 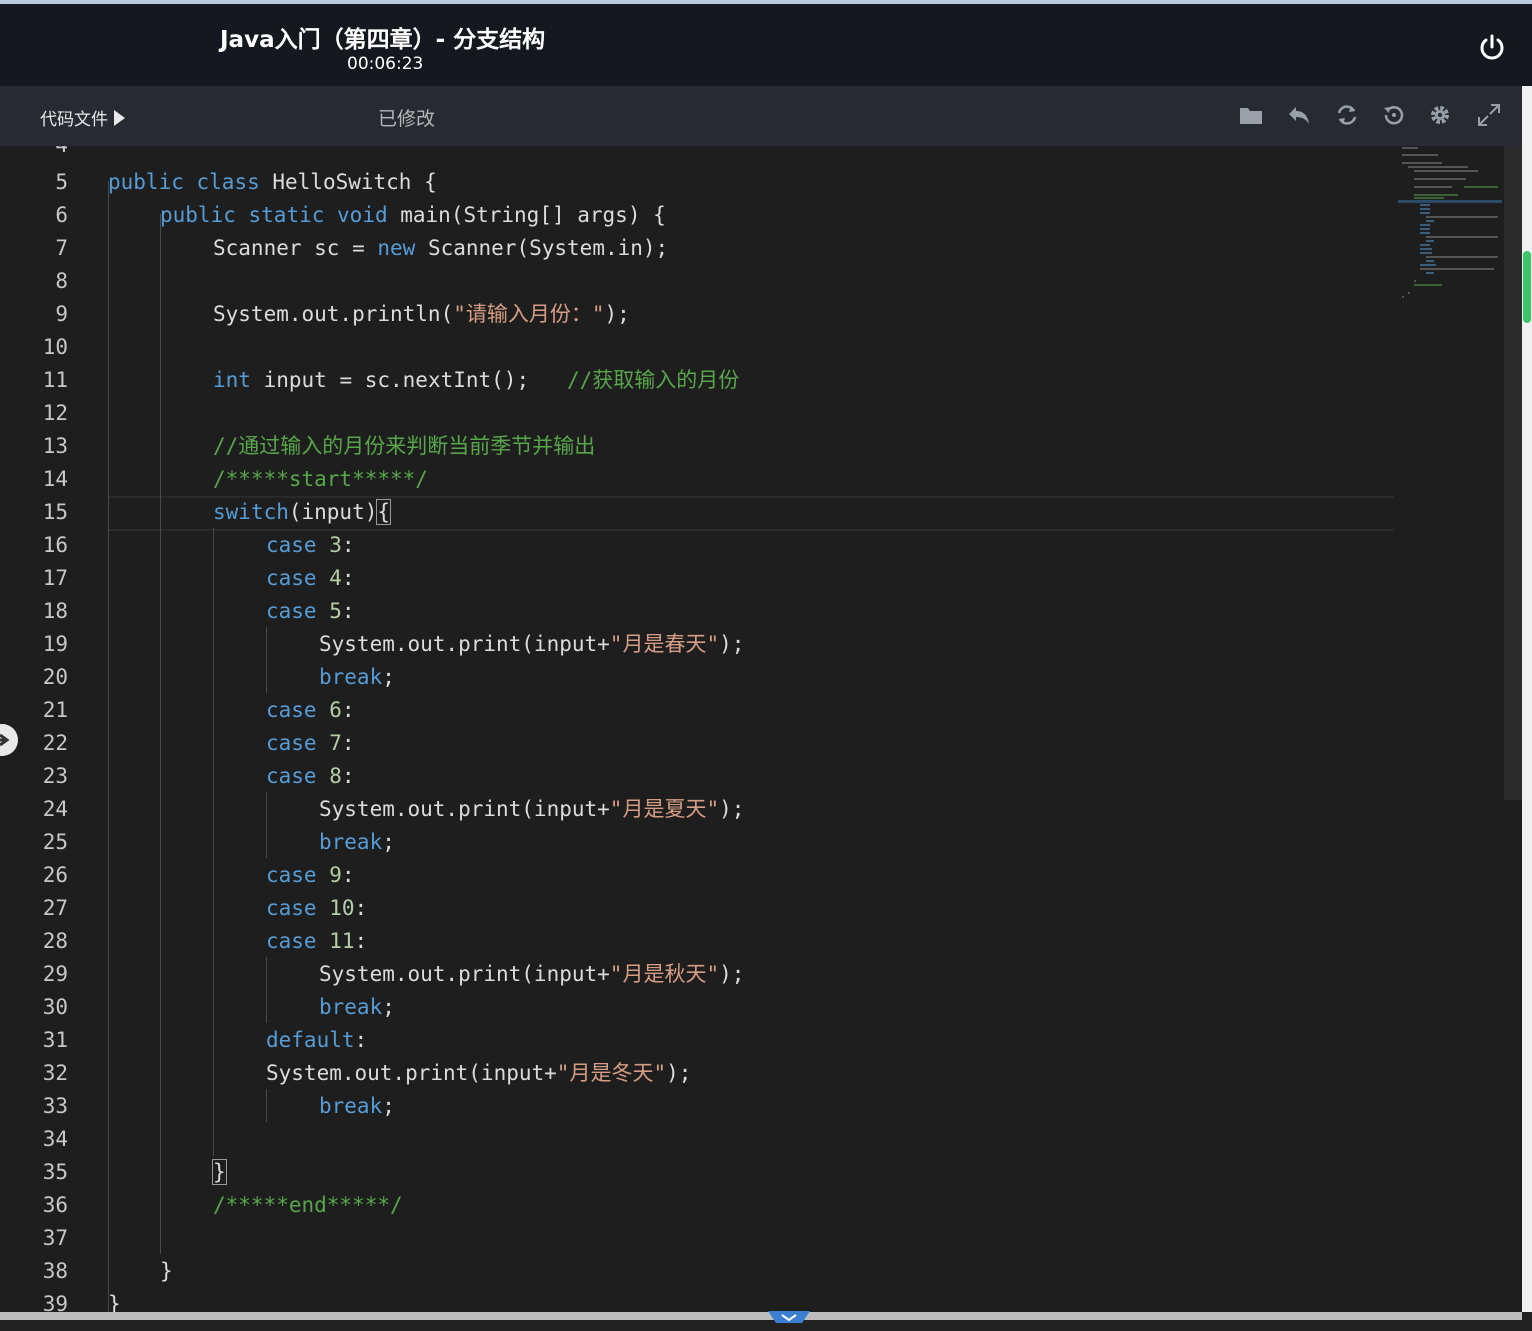 What do you see at coordinates (295, 248) in the screenshot?
I see `code-token: Scanner sc =` at bounding box center [295, 248].